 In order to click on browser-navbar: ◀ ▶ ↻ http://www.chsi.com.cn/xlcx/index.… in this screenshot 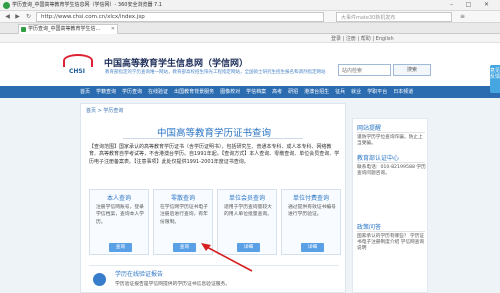, I will do `click(250, 17)`.